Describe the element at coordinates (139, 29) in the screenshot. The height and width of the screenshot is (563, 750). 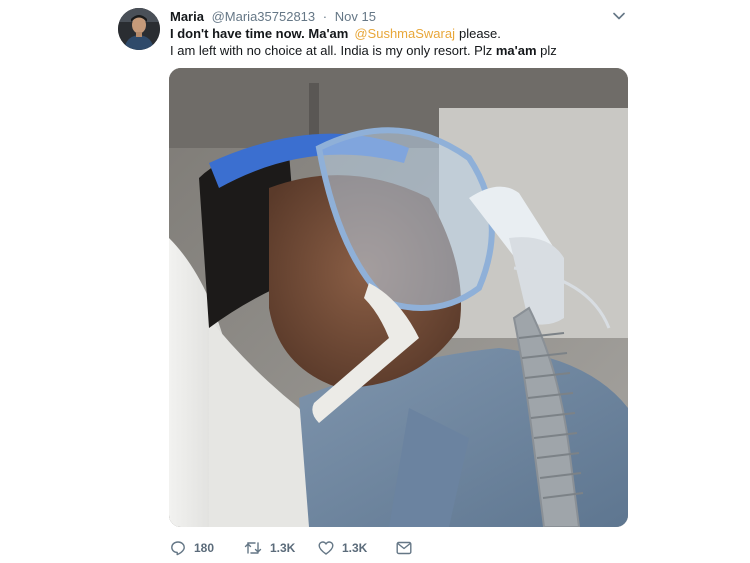
I see `avatar` at that location.